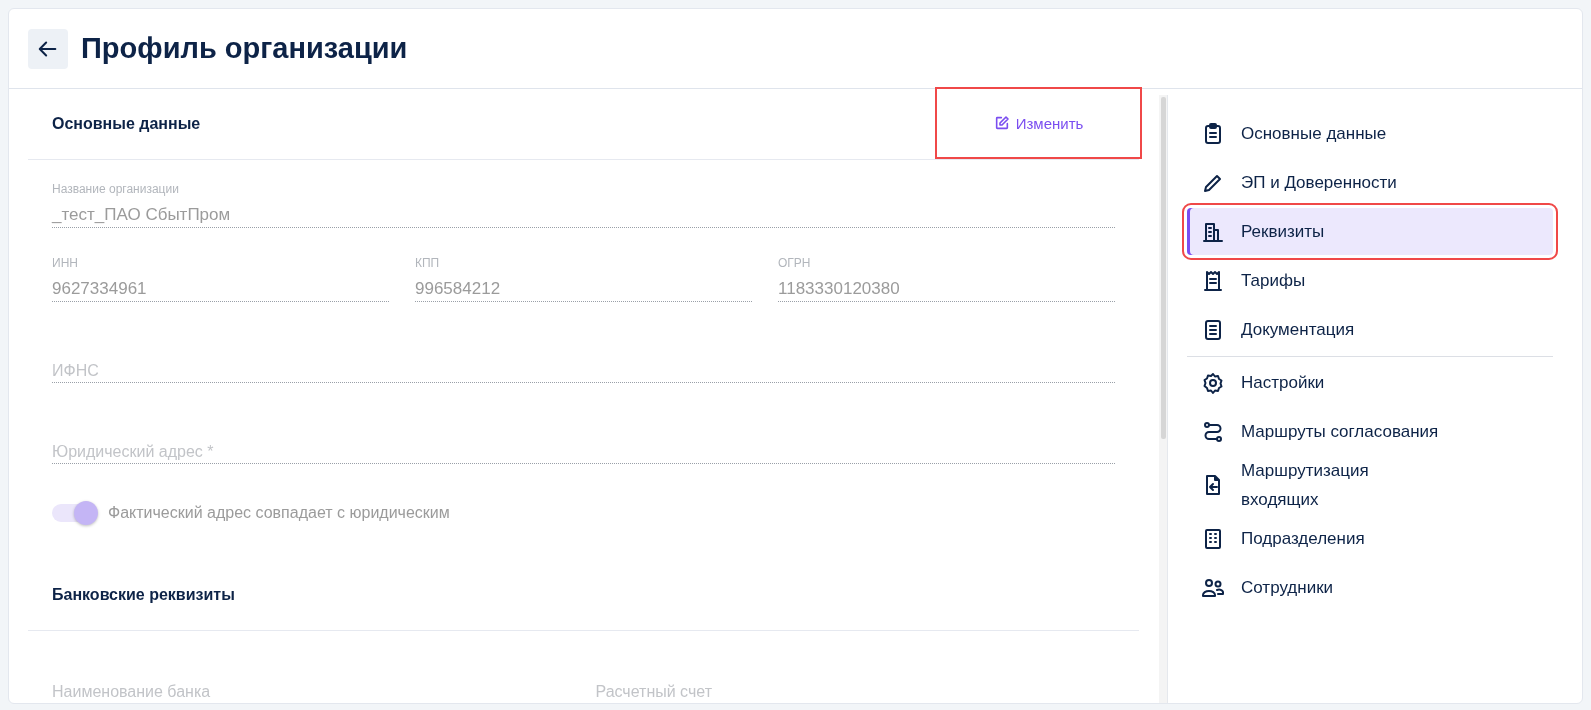 This screenshot has height=710, width=1591. I want to click on back-button, so click(48, 48).